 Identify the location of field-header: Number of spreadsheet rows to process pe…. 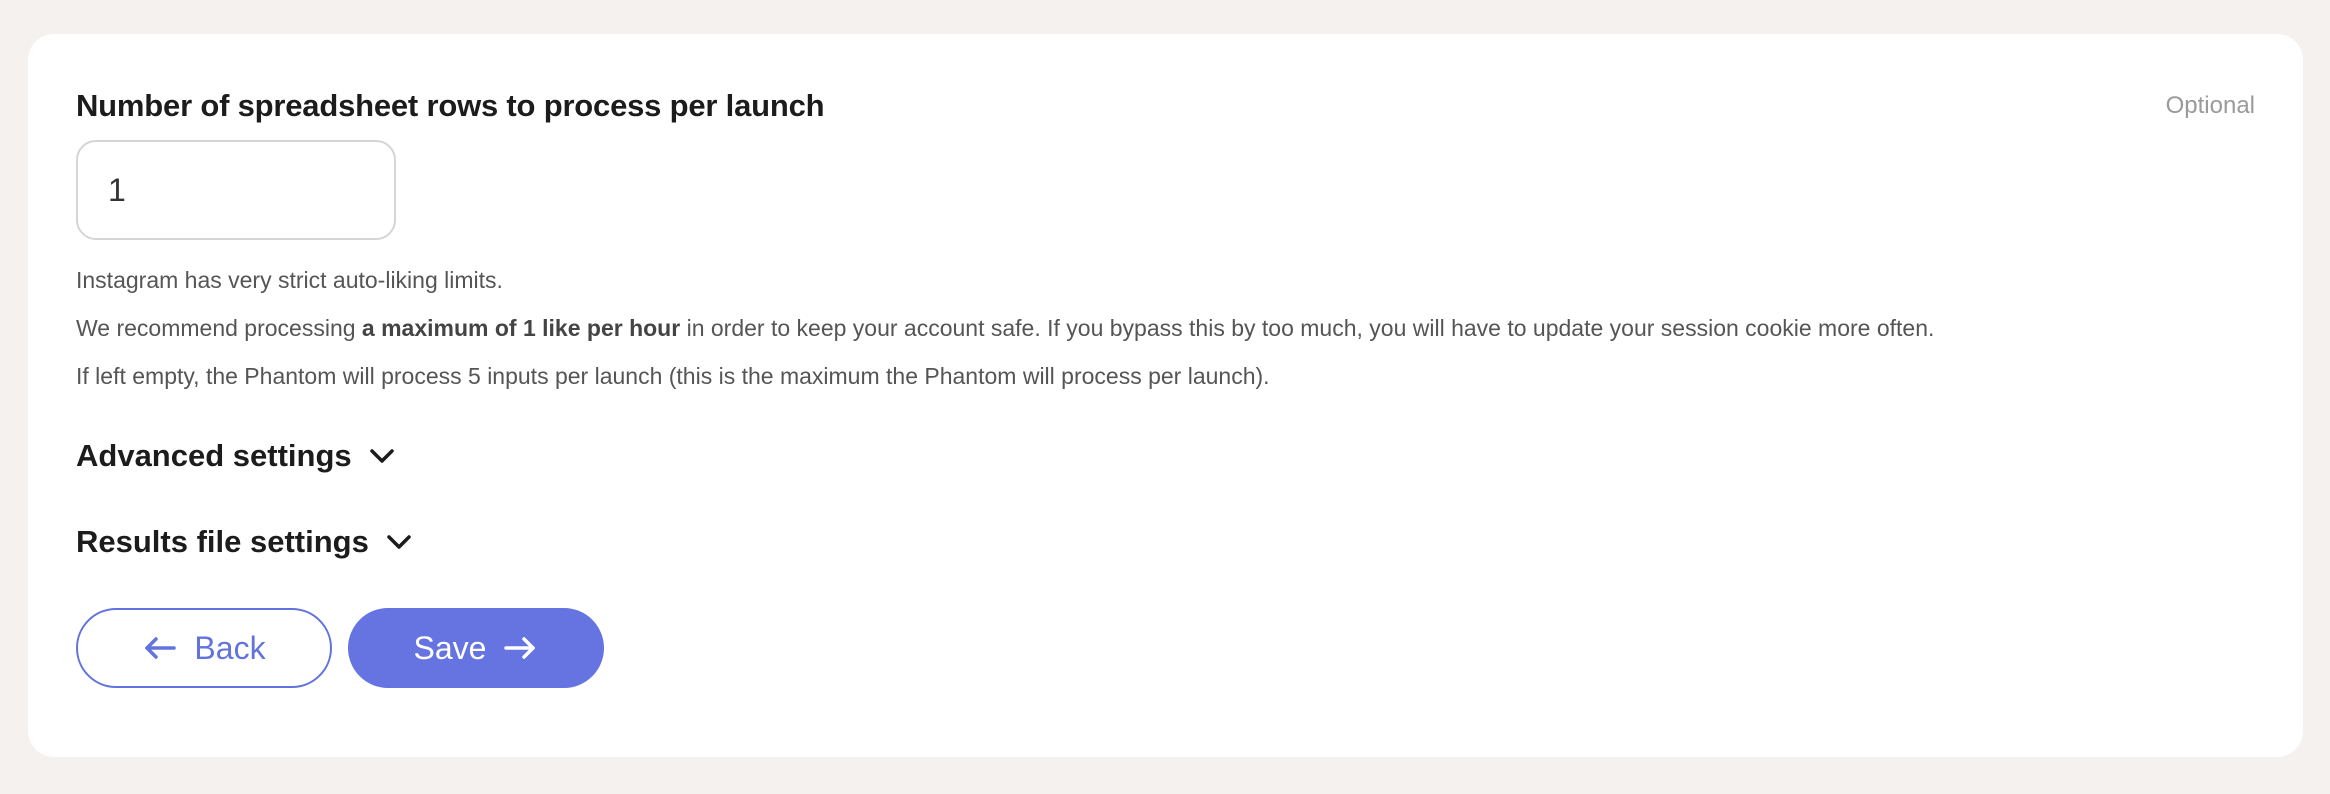
(1165, 106).